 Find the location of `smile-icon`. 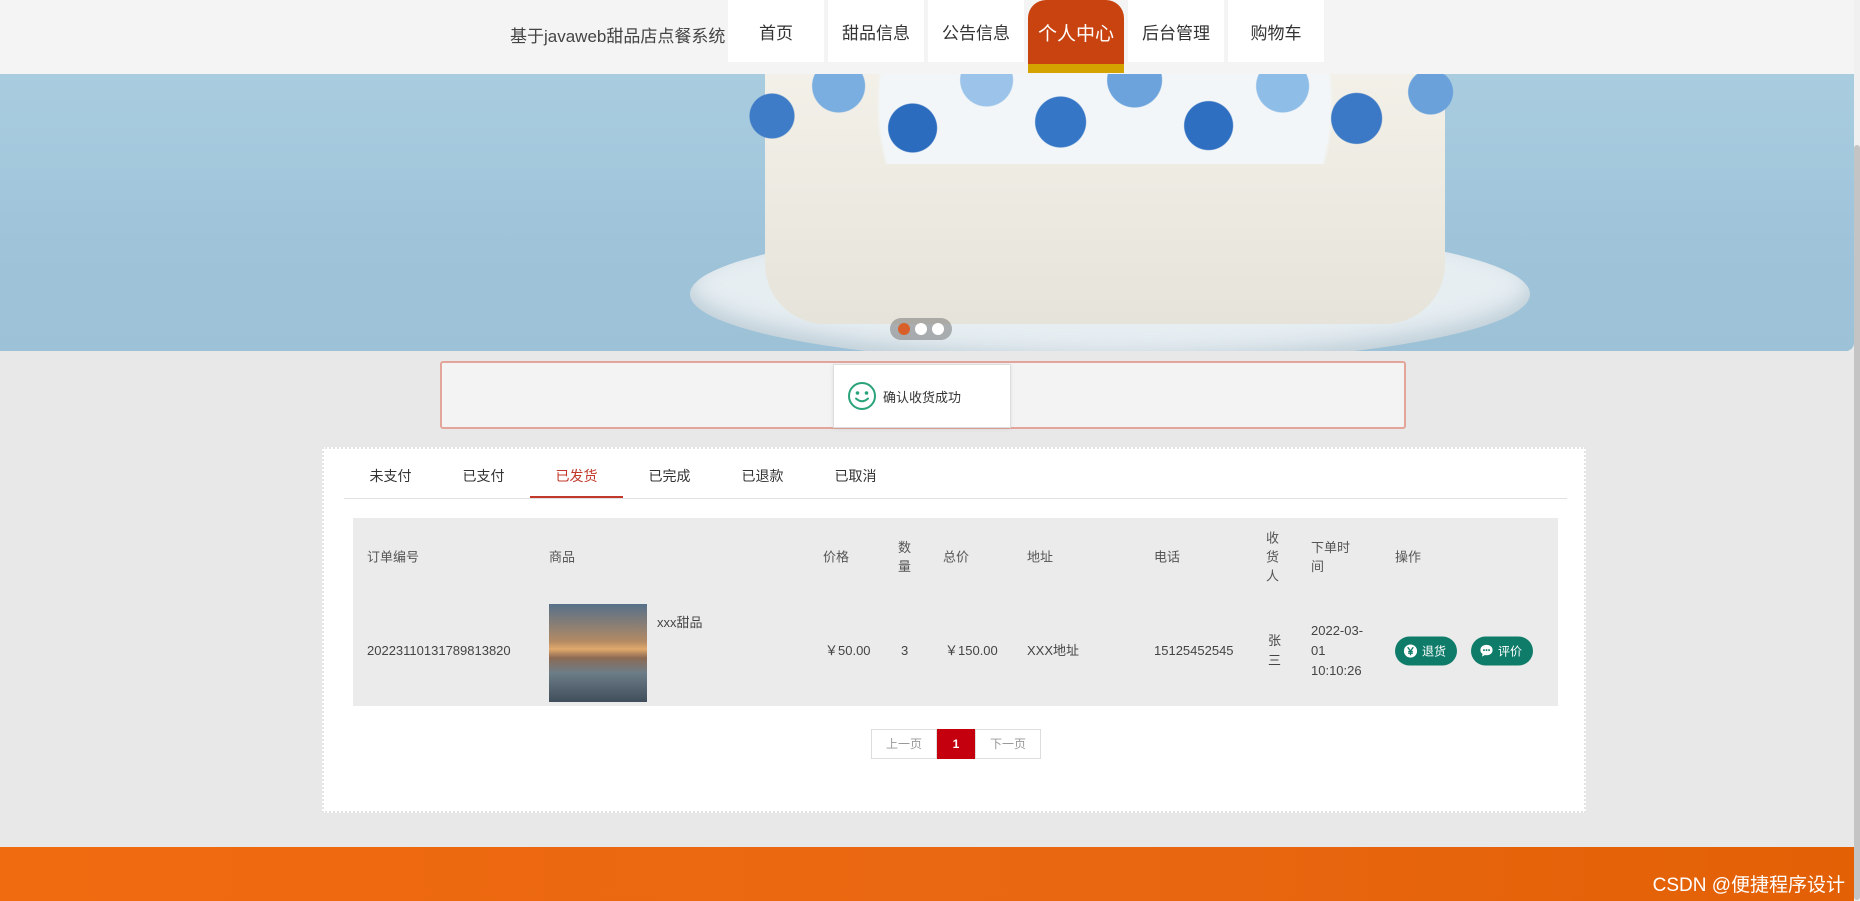

smile-icon is located at coordinates (862, 396).